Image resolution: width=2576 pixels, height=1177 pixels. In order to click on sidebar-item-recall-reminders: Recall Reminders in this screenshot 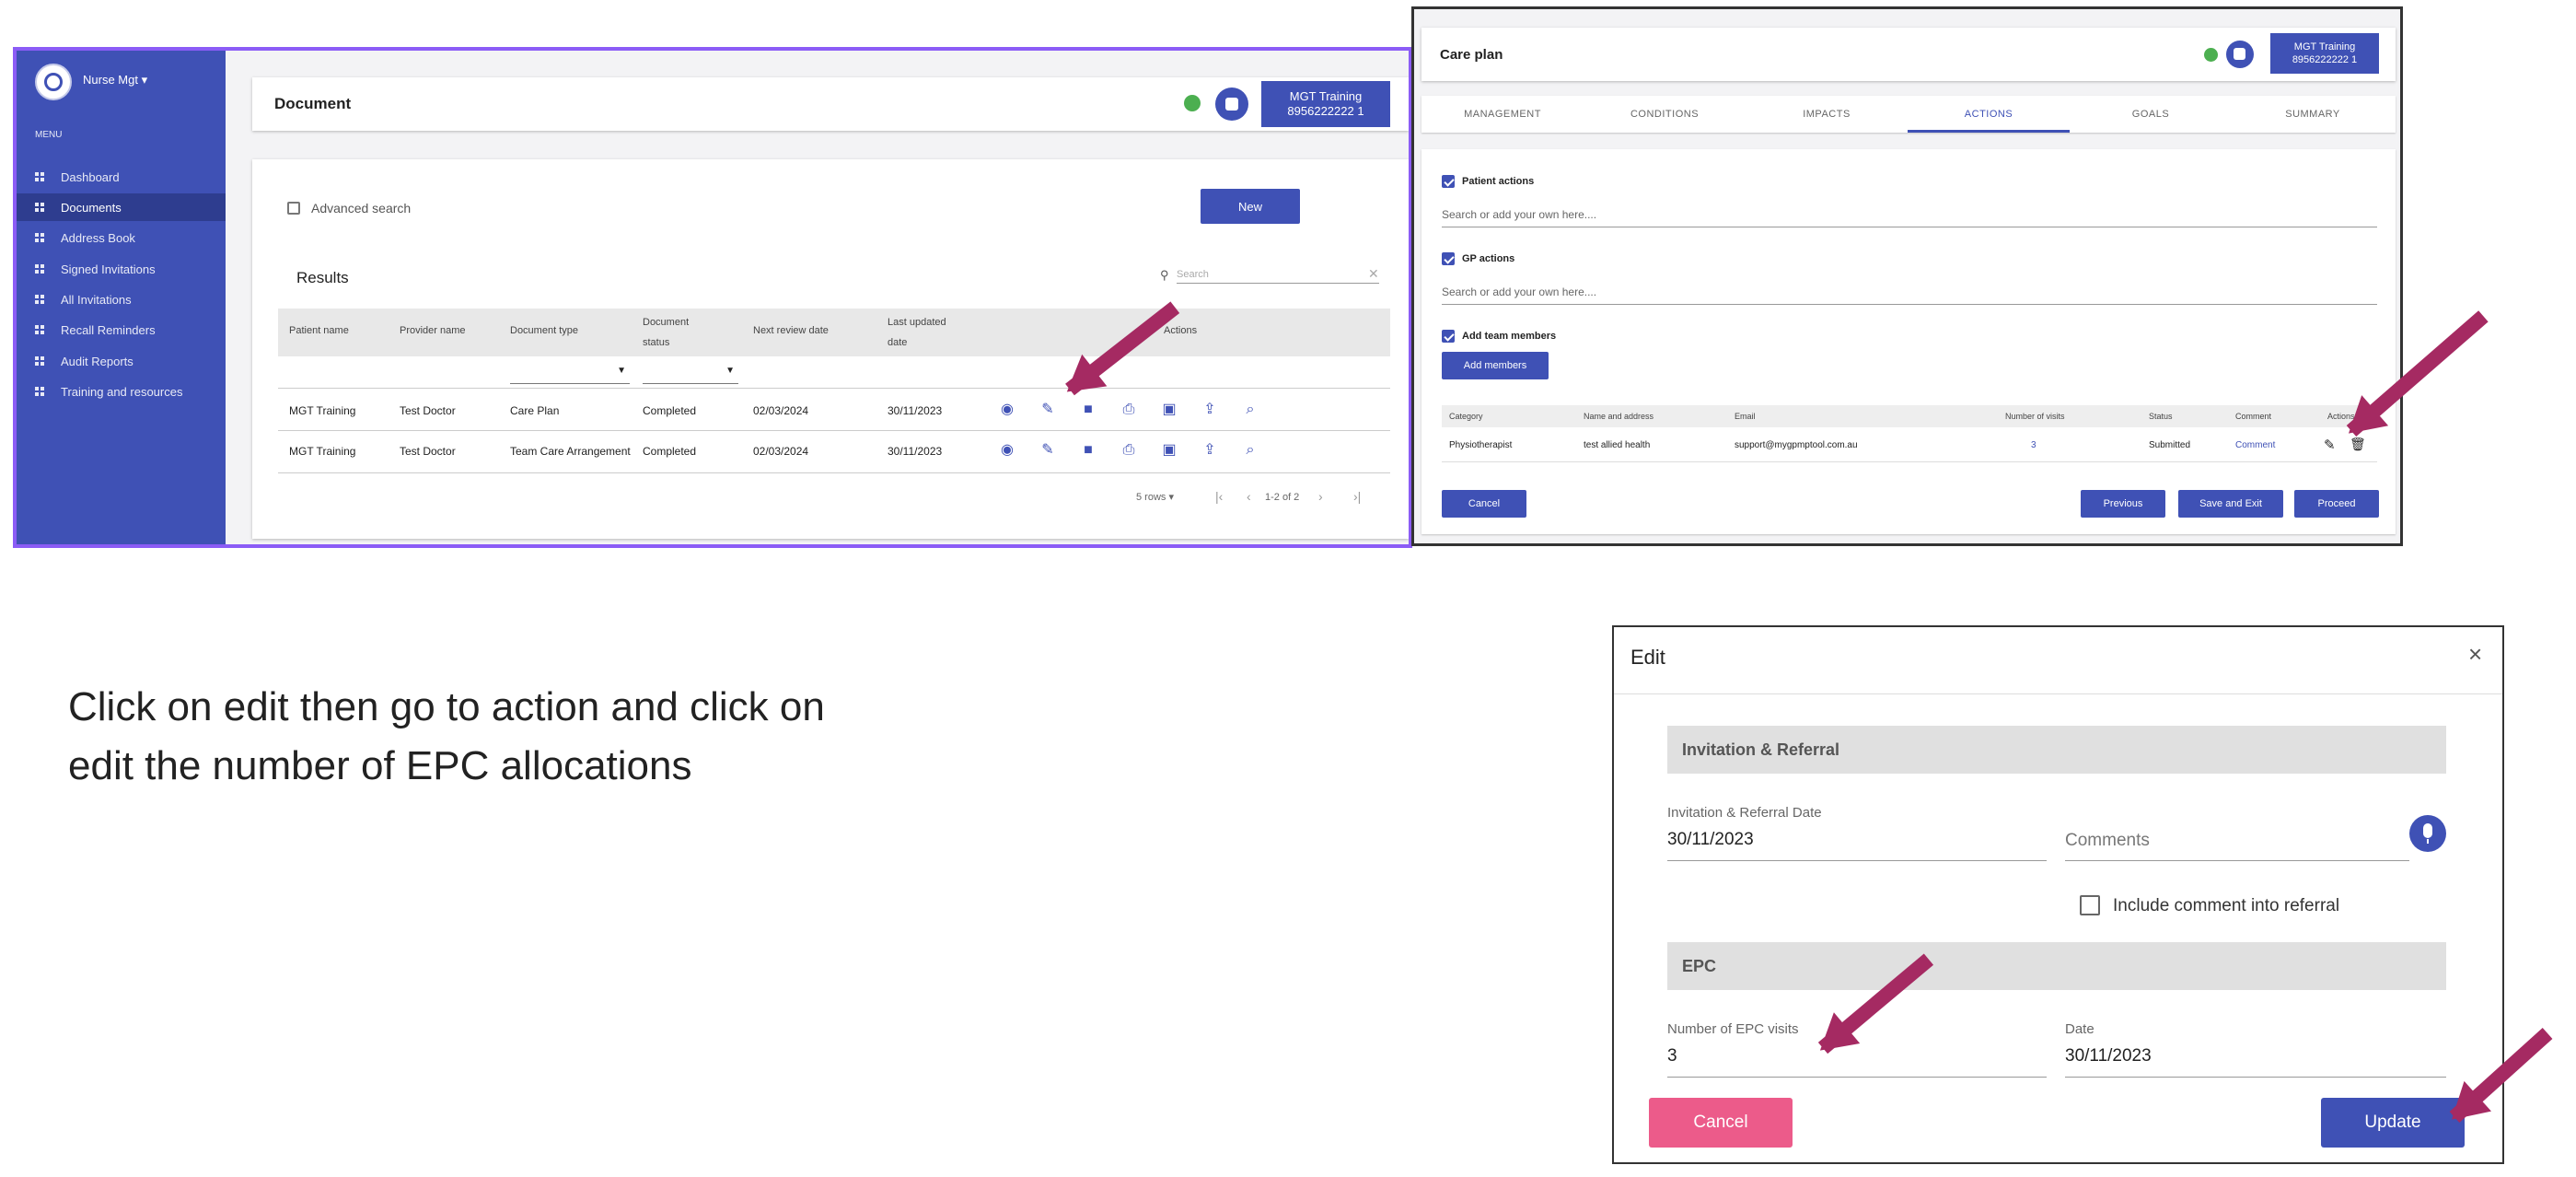, I will do `click(121, 330)`.